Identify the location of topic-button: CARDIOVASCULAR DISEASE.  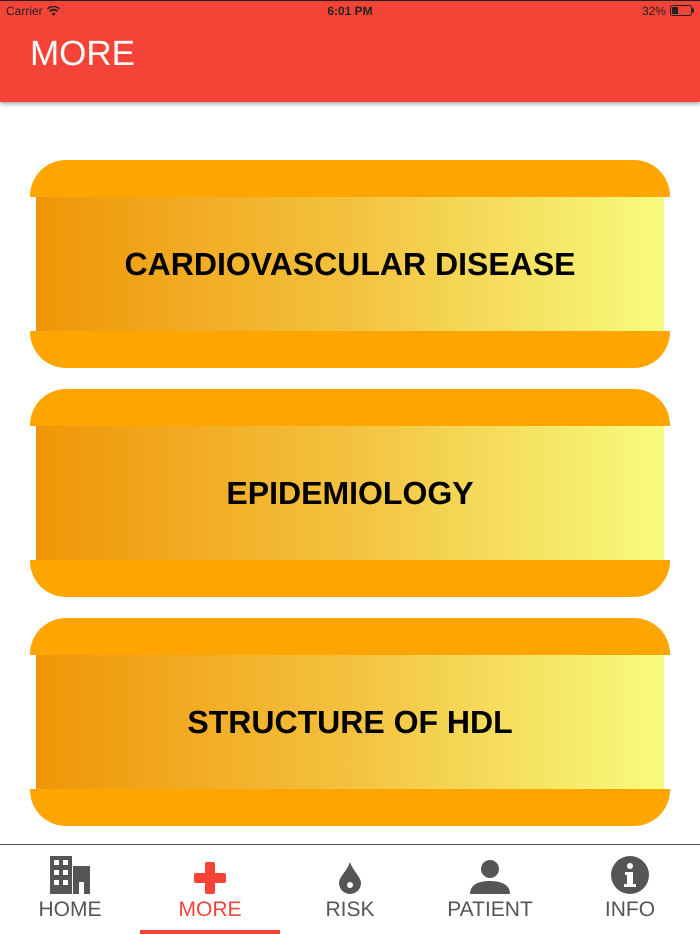
(350, 264).